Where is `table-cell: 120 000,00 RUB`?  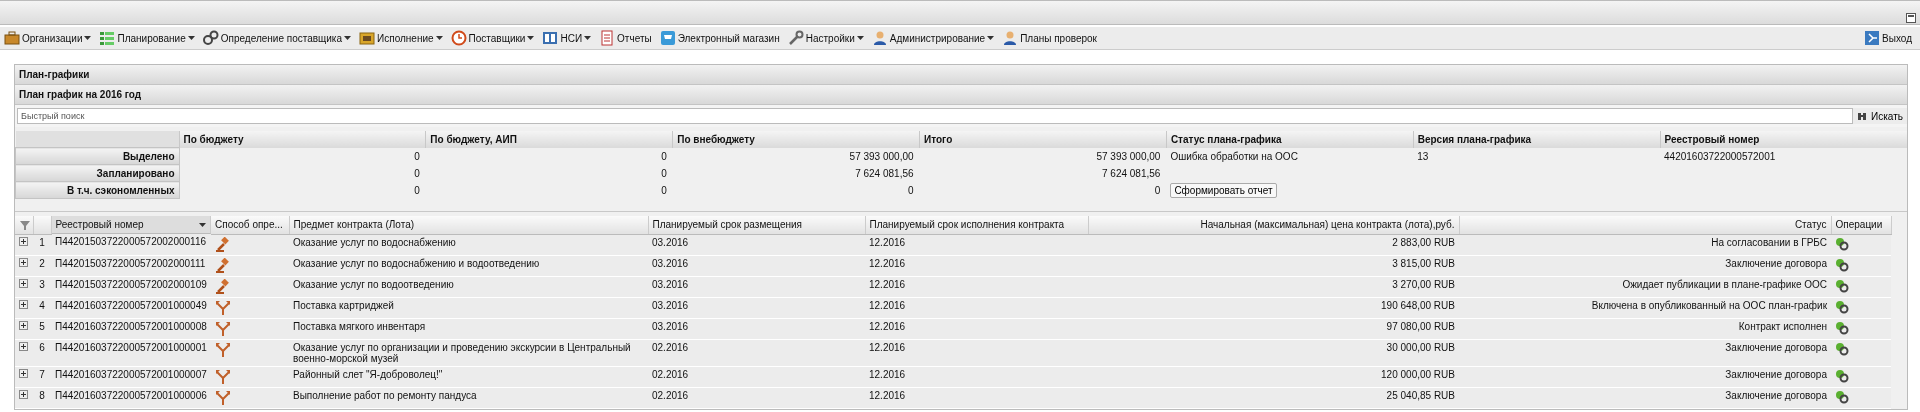
table-cell: 120 000,00 RUB is located at coordinates (1273, 376).